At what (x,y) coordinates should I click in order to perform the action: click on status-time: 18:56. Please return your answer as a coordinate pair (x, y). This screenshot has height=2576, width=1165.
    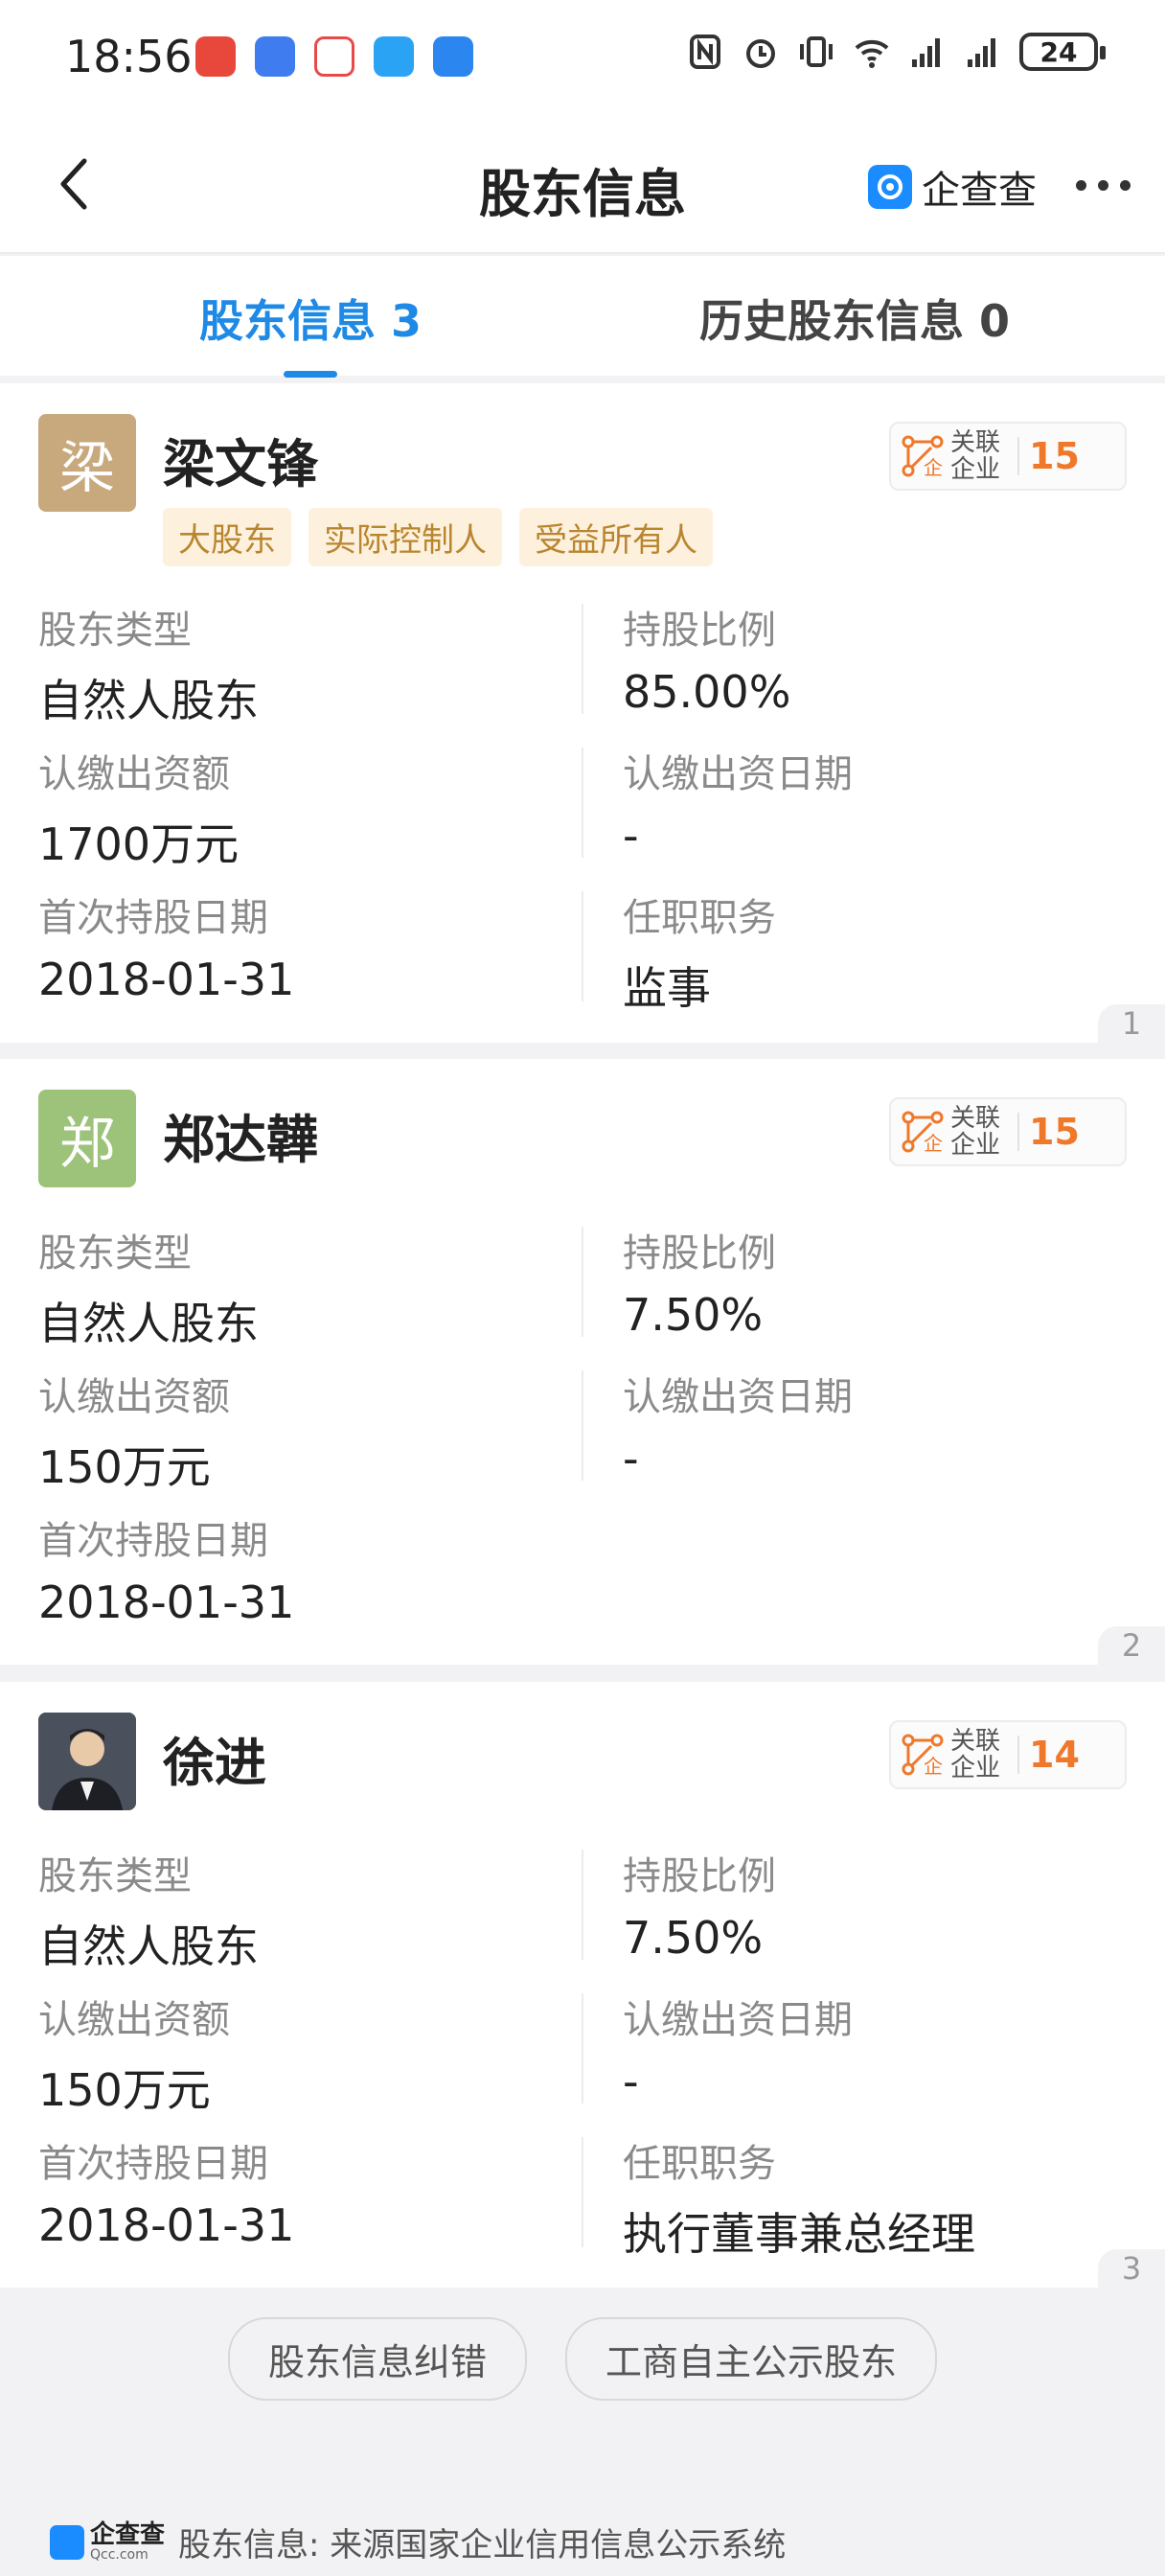
    Looking at the image, I should click on (129, 56).